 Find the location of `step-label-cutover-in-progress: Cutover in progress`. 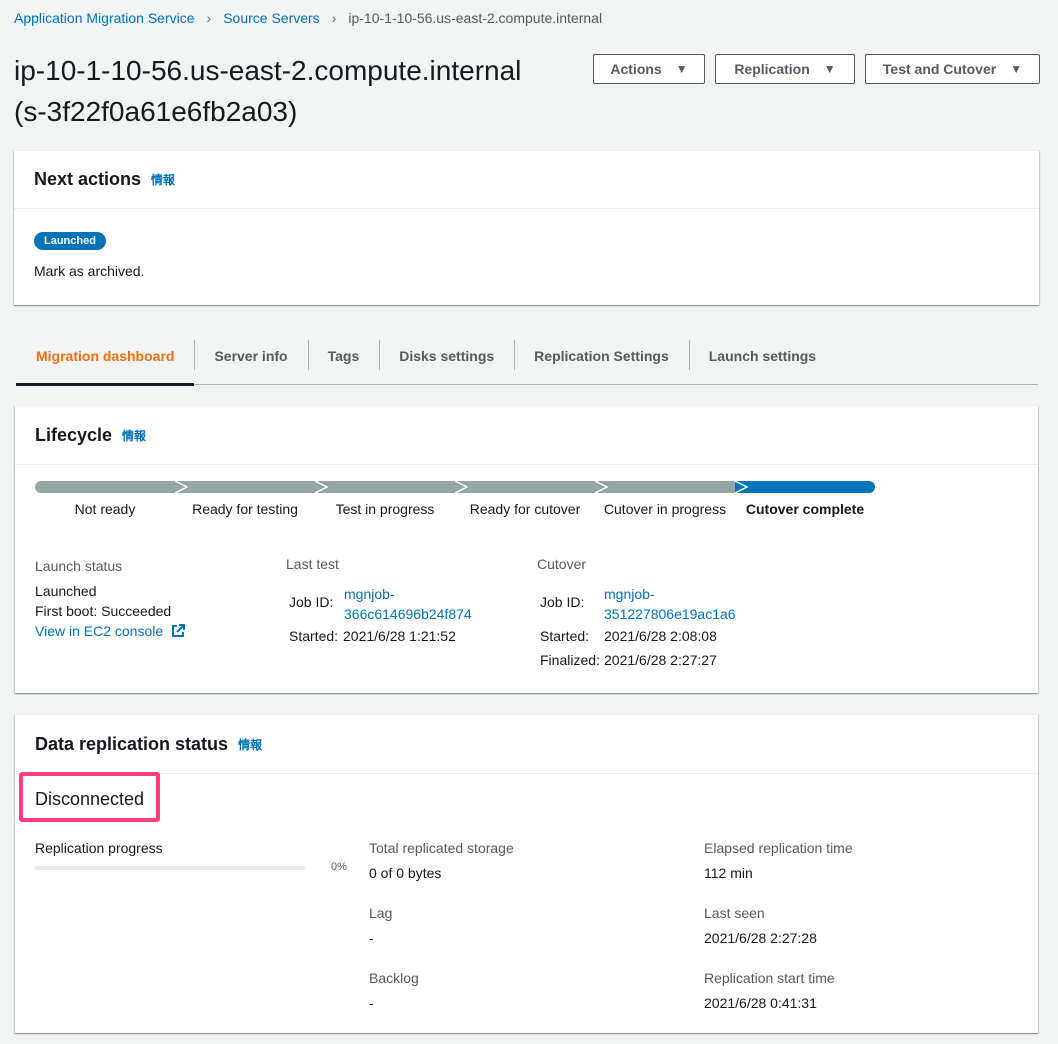

step-label-cutover-in-progress: Cutover in progress is located at coordinates (665, 509).